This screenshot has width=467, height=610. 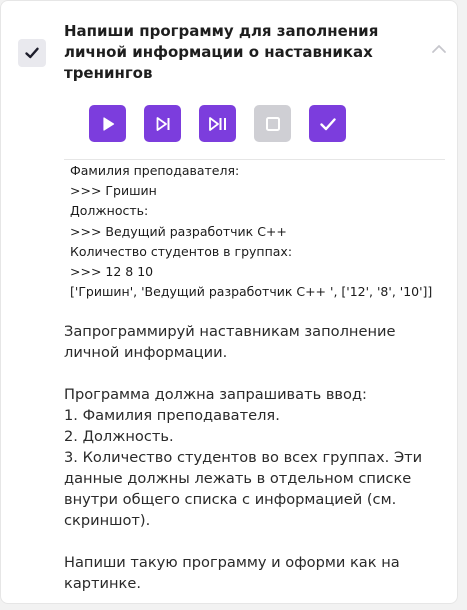 What do you see at coordinates (119, 436) in the screenshot?
I see `requirement-item: 2. Должность.` at bounding box center [119, 436].